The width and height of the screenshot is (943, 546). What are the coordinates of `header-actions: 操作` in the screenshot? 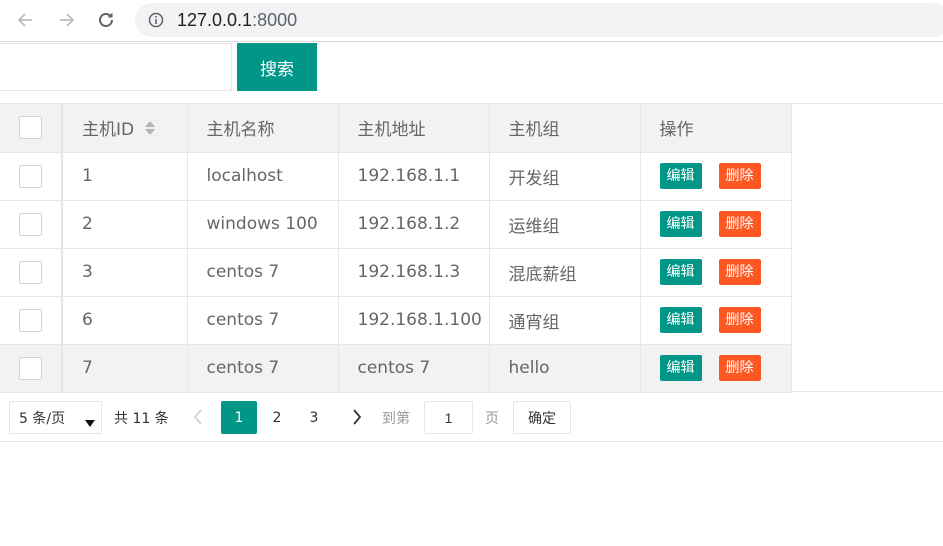 It's located at (715, 128).